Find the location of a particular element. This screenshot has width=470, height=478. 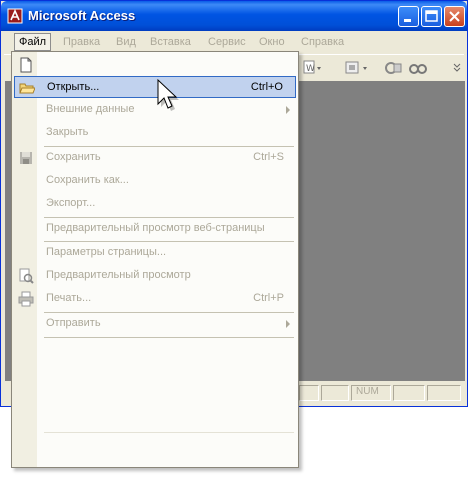

menu-item-label: Отправить is located at coordinates (73, 323).